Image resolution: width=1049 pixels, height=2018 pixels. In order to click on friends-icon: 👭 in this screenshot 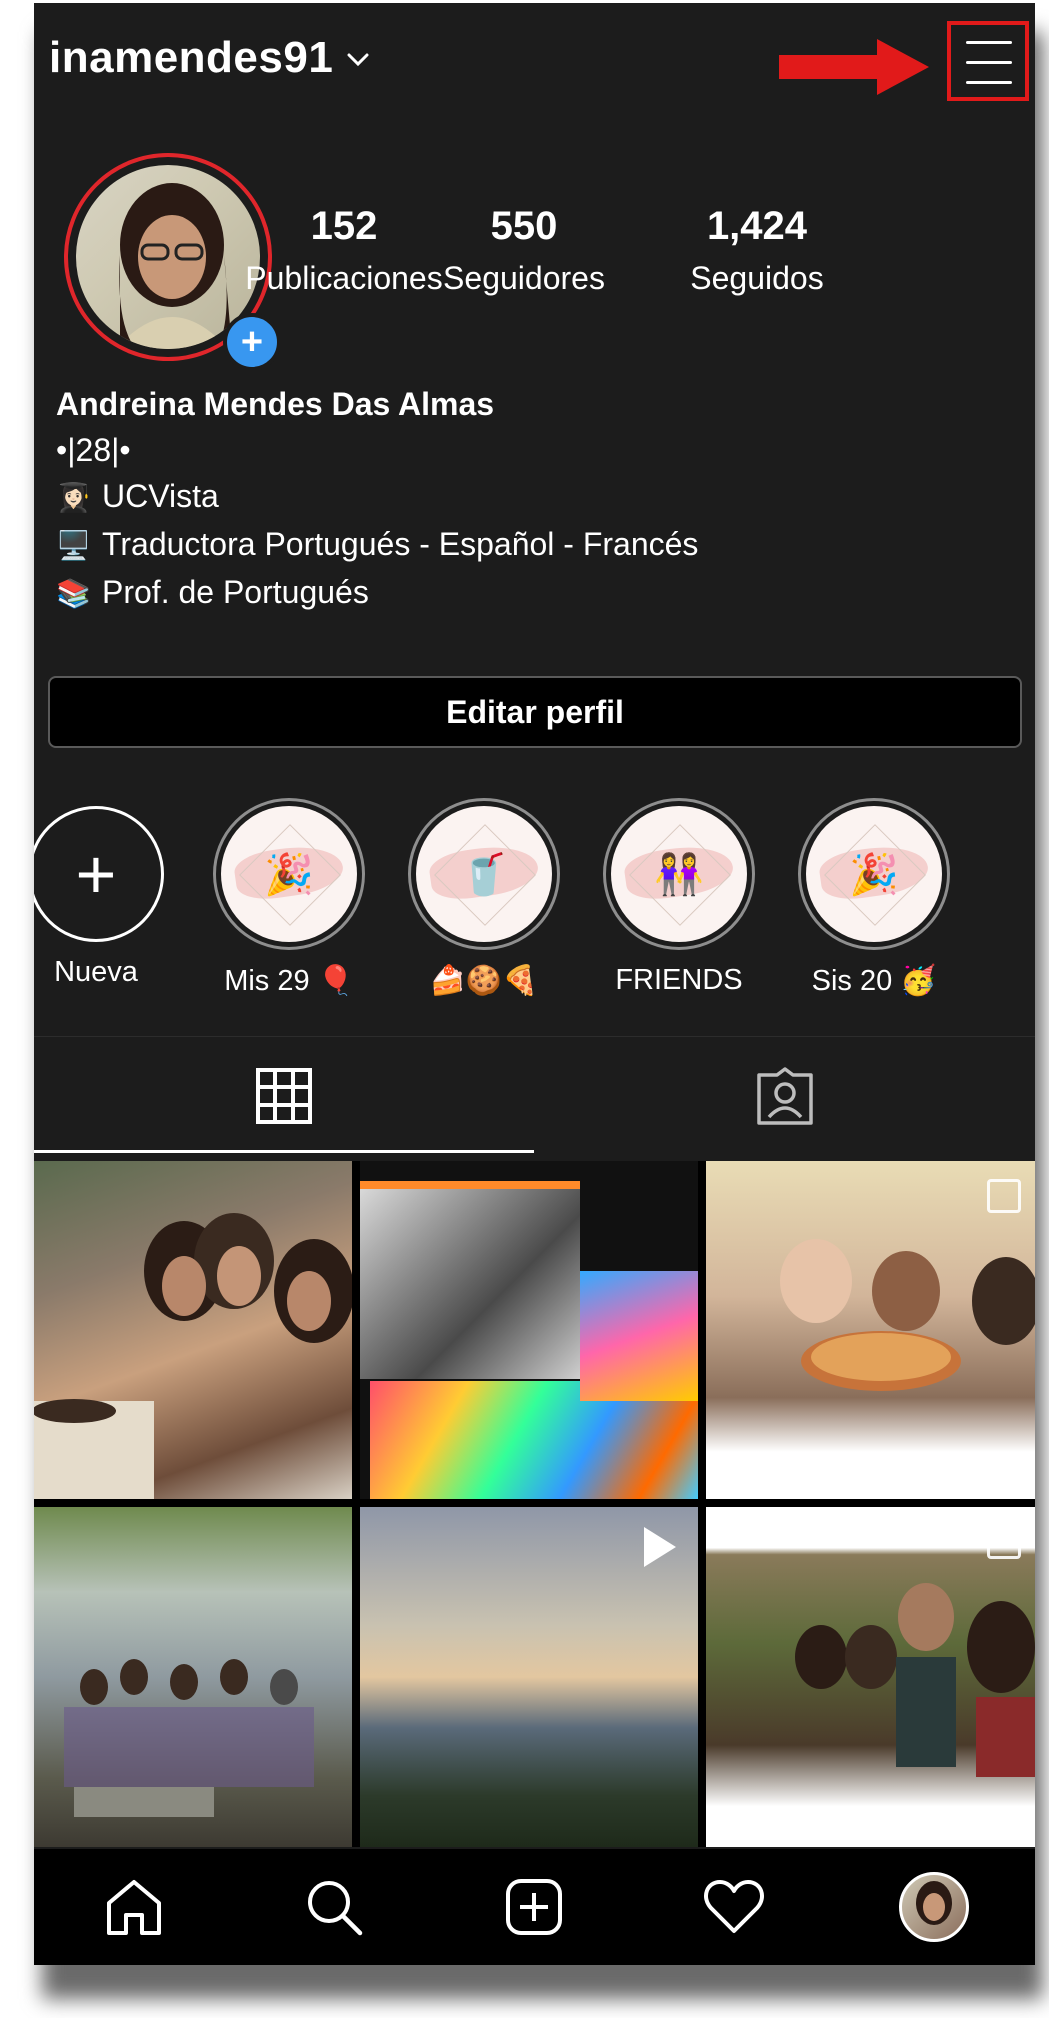, I will do `click(679, 874)`.